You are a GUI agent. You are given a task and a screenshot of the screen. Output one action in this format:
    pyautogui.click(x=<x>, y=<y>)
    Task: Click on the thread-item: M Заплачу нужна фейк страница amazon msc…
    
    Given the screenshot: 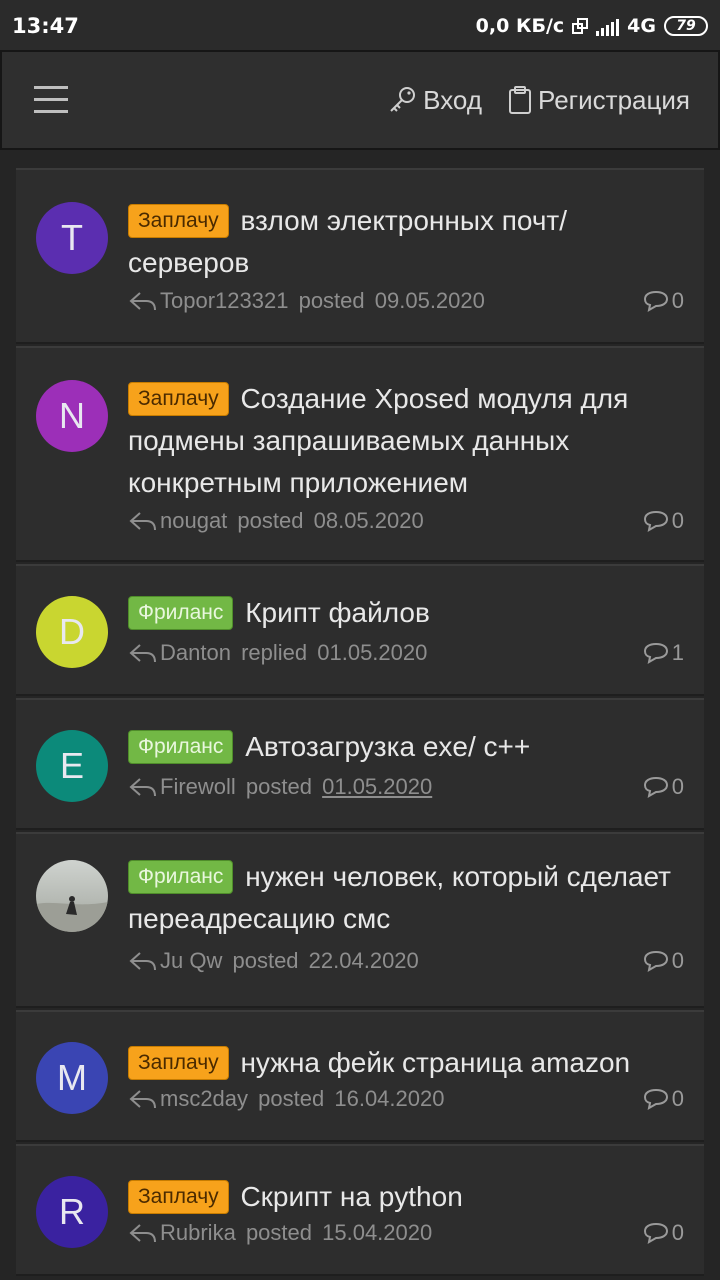 What is the action you would take?
    pyautogui.click(x=360, y=1076)
    